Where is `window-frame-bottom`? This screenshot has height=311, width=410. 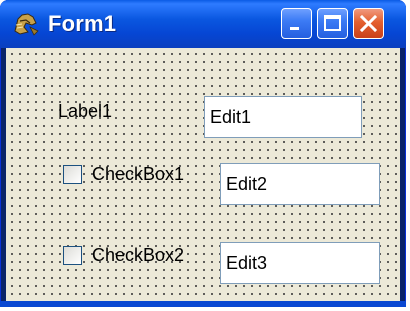
window-frame-bottom is located at coordinates (203, 304).